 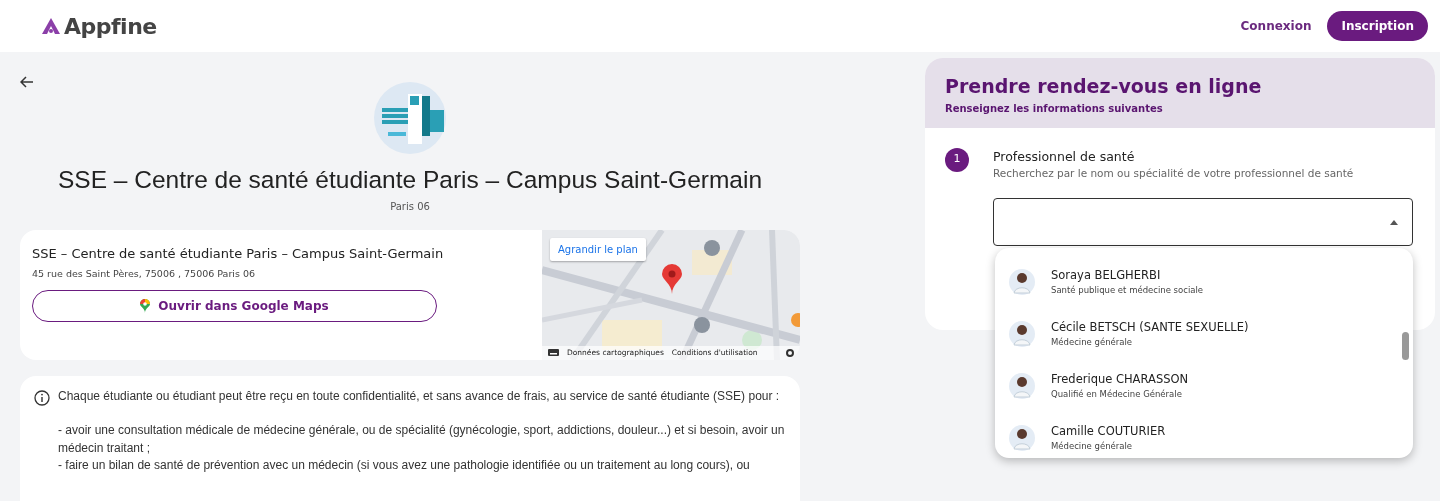 I want to click on practitioner-option: Cécile BETSCH (SANTE SEXUELLE) Médecine générale, so click(x=1204, y=334).